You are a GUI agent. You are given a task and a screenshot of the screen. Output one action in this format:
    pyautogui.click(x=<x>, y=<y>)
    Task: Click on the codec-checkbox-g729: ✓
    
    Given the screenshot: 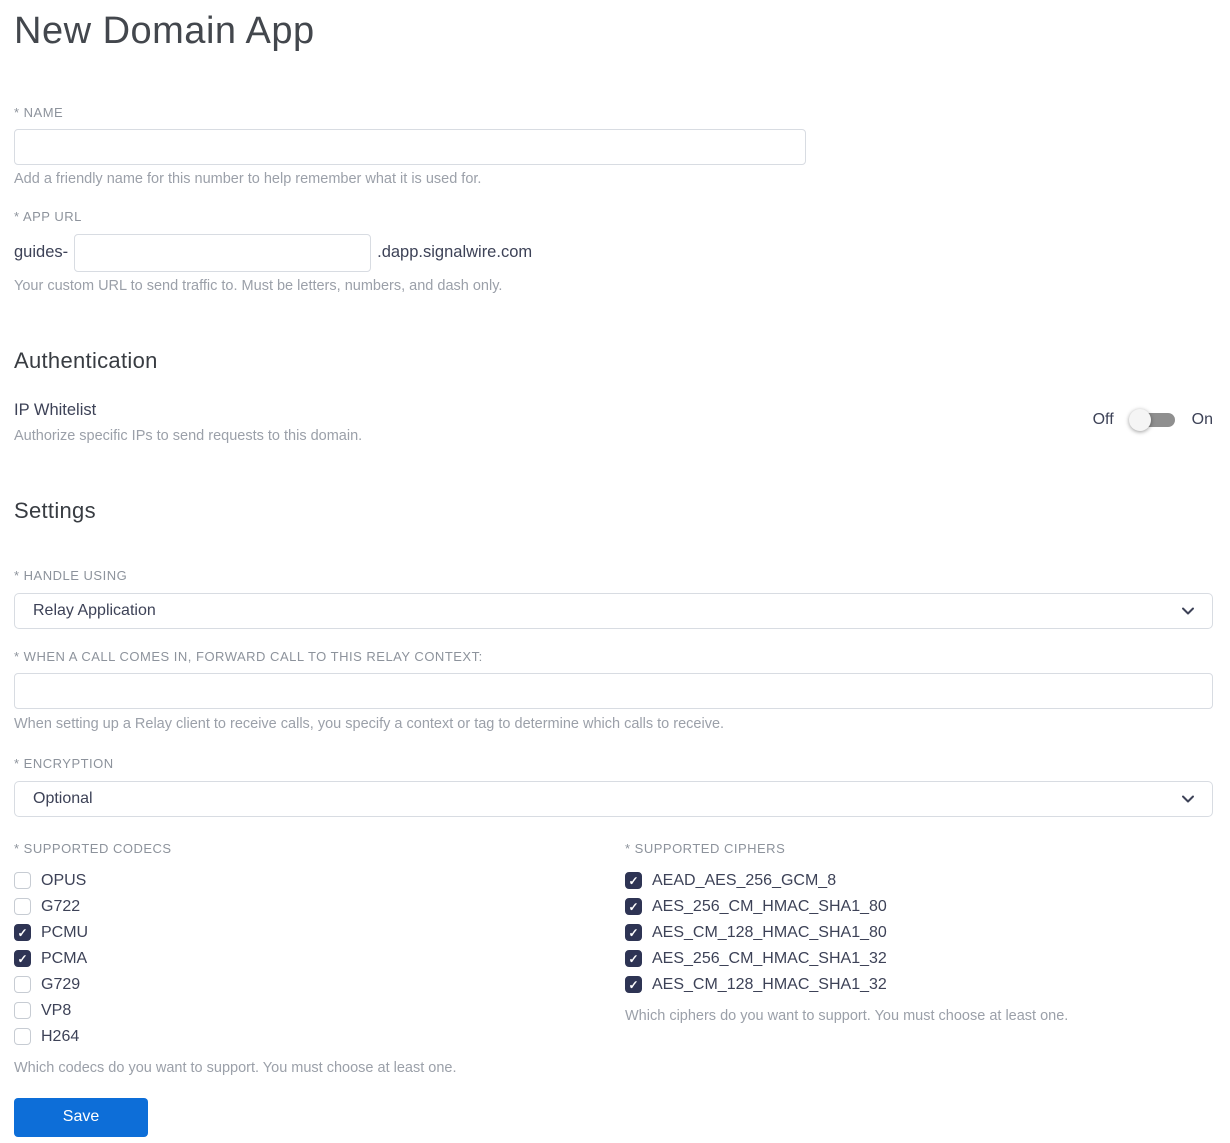 What is the action you would take?
    pyautogui.click(x=22, y=984)
    